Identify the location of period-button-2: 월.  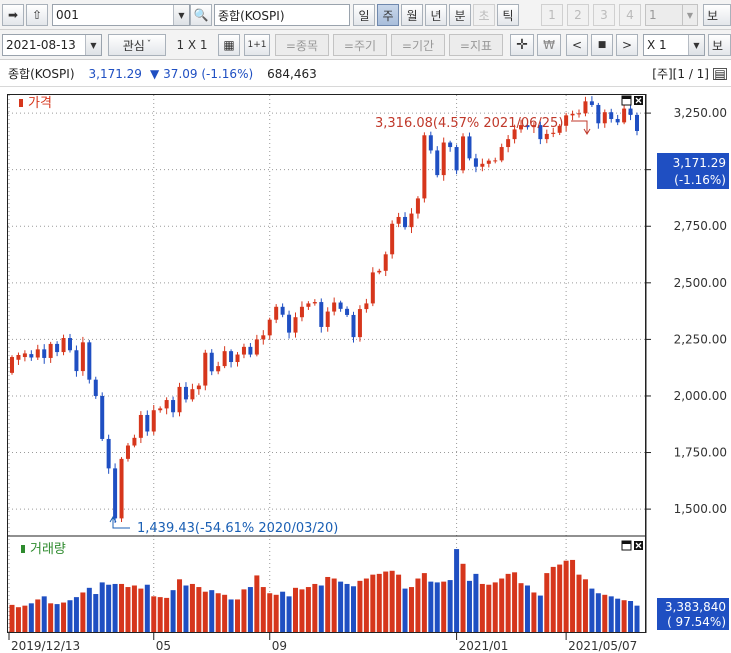
(412, 15).